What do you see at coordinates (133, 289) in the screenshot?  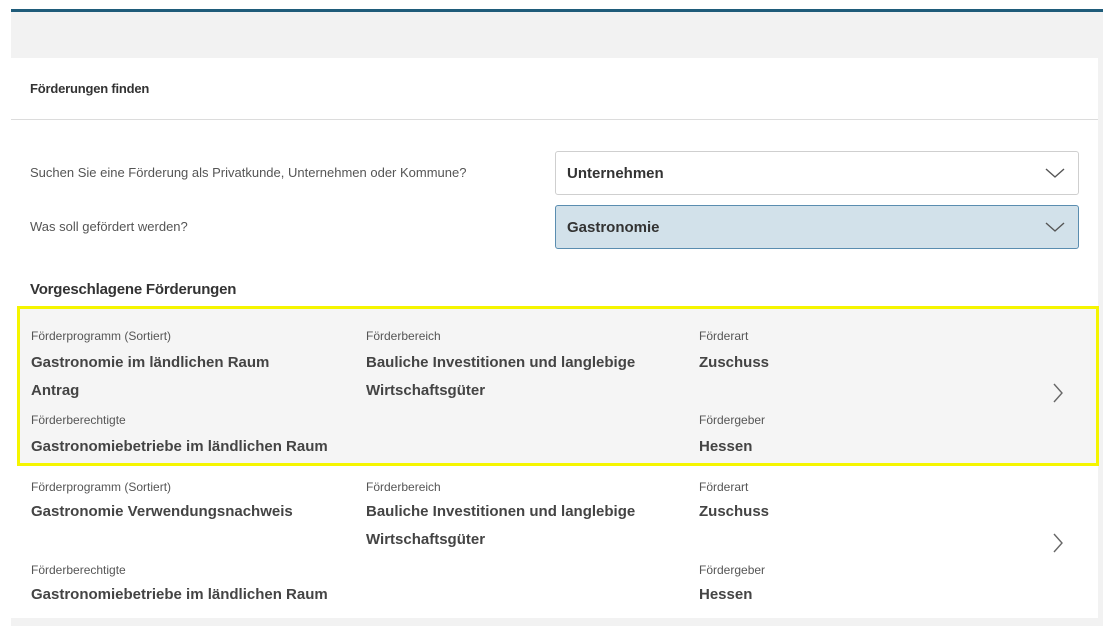 I see `results-title: Vorgeschlagene Förderungen` at bounding box center [133, 289].